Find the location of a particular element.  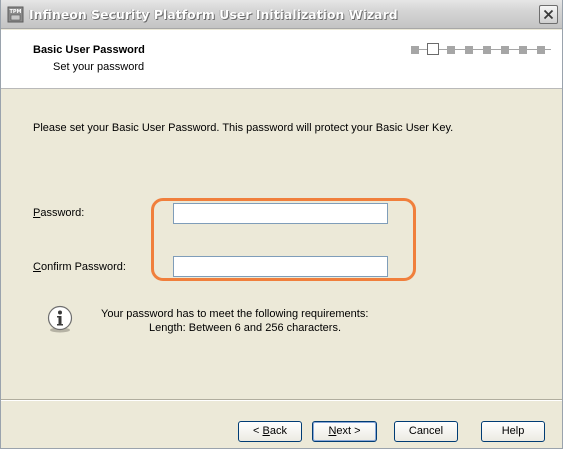

step-progress-indicator is located at coordinates (486, 49).